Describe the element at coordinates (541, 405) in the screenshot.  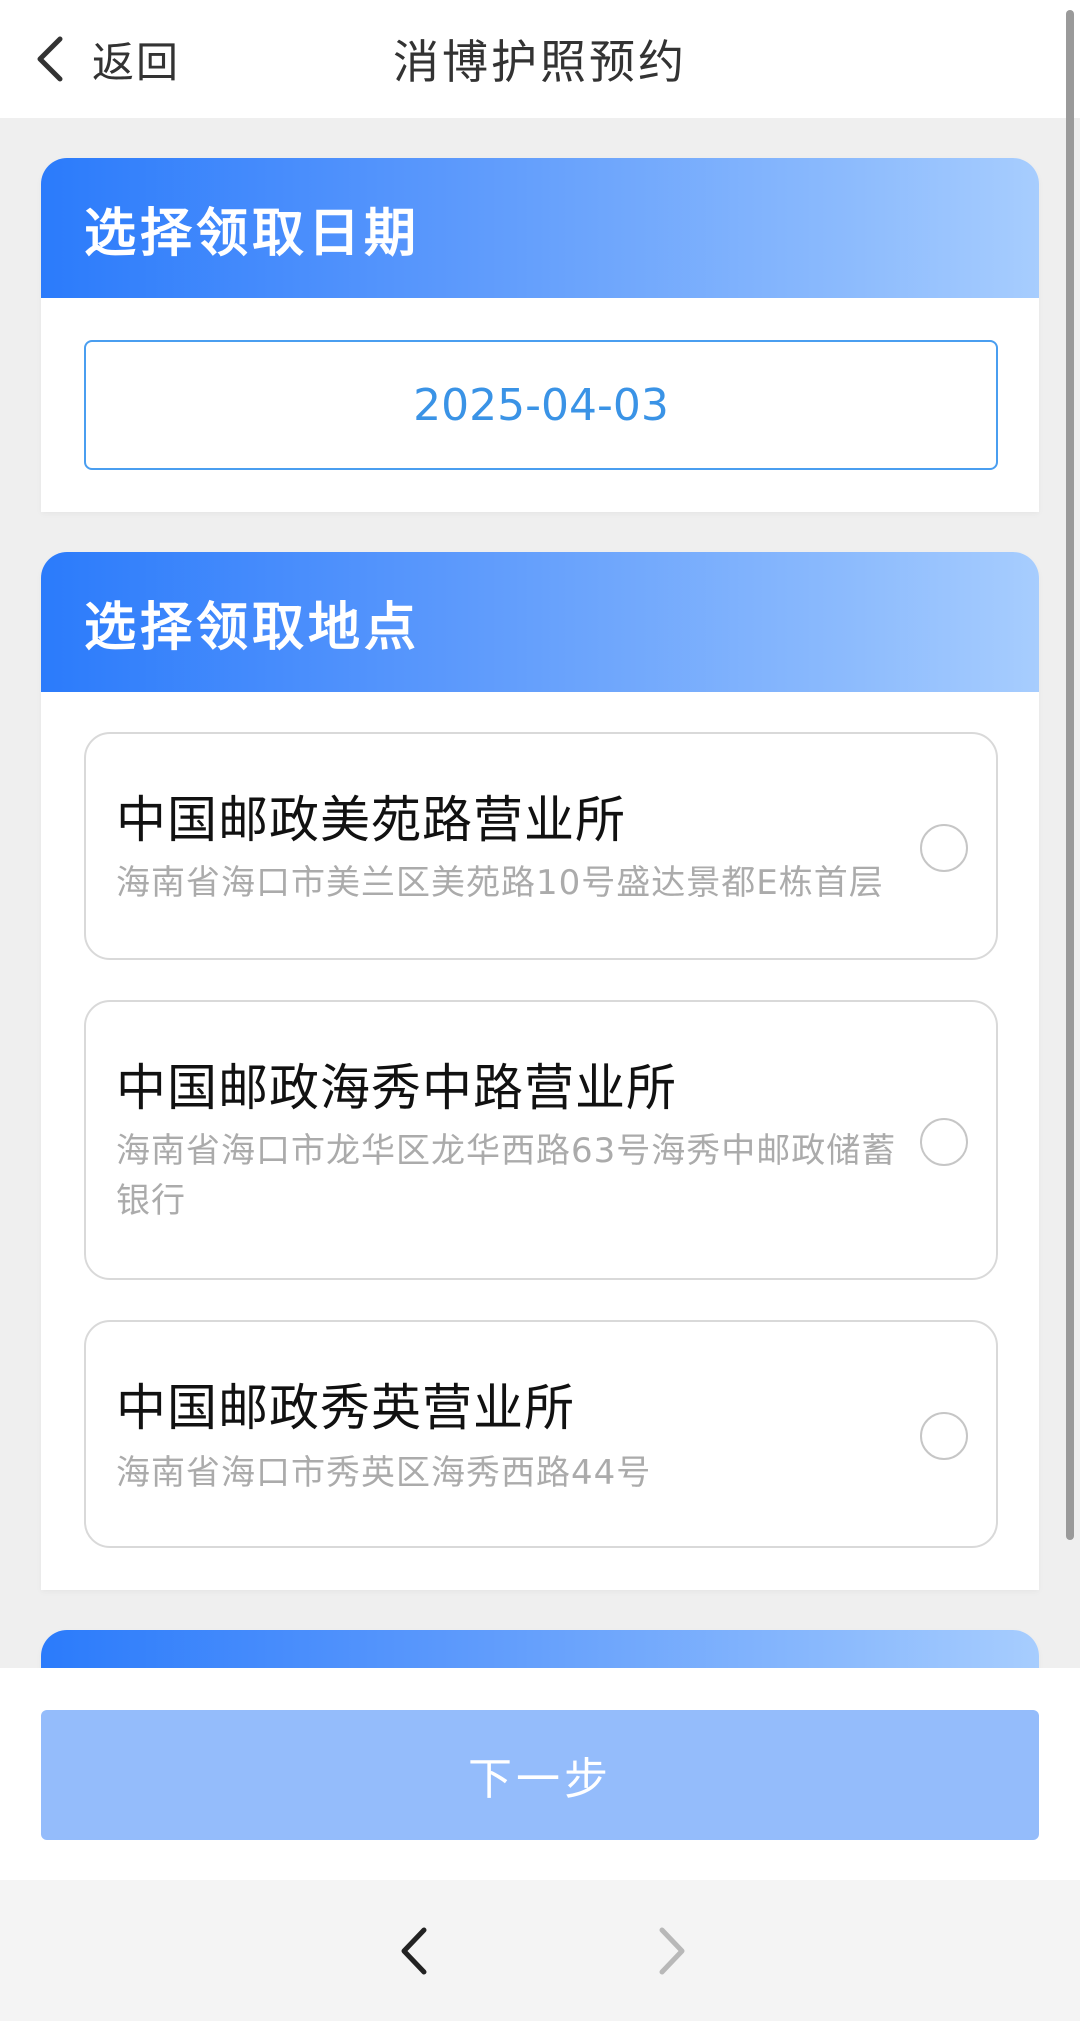
I see `date-picker-field: 2025-04-03` at that location.